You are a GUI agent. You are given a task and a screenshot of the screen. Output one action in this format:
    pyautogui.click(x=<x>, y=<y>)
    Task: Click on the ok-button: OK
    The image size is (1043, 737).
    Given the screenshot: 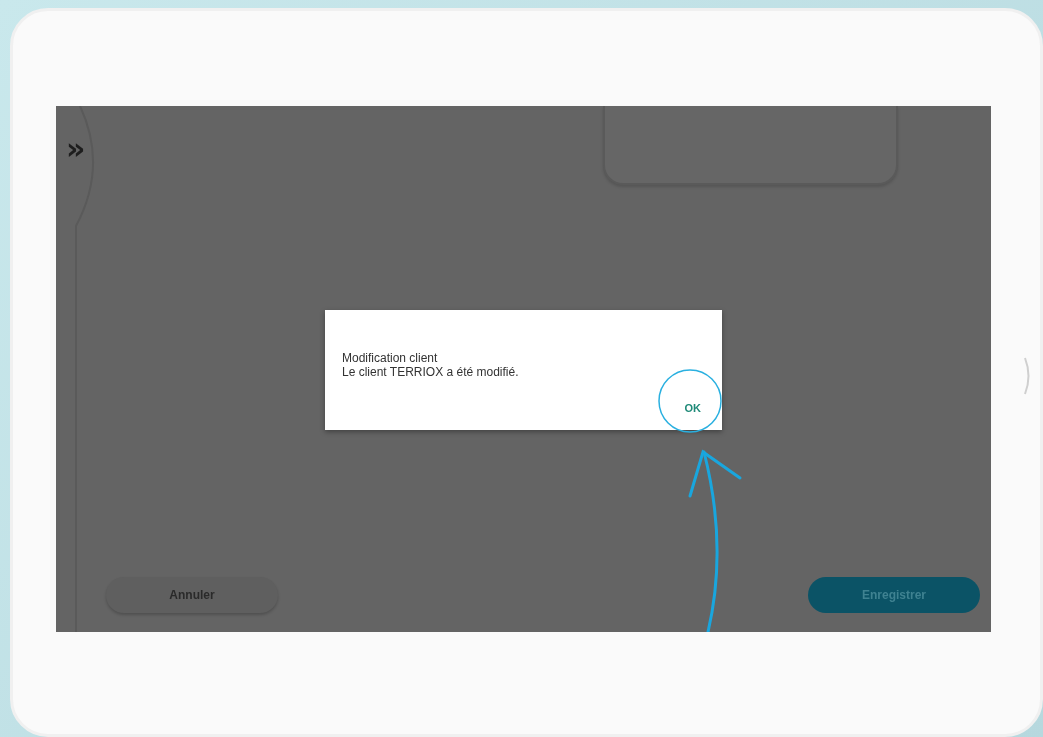 What is the action you would take?
    pyautogui.click(x=692, y=408)
    